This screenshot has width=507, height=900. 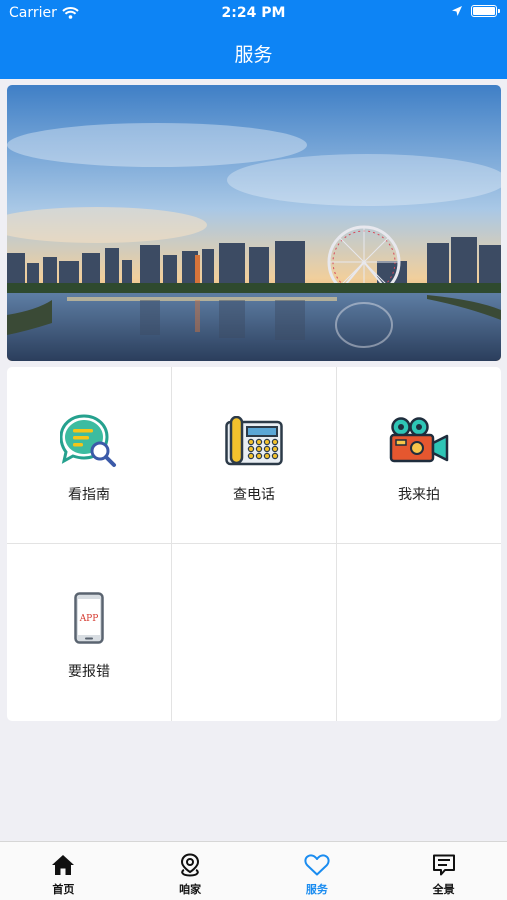 I want to click on service-camera: 我来拍, so click(x=419, y=455).